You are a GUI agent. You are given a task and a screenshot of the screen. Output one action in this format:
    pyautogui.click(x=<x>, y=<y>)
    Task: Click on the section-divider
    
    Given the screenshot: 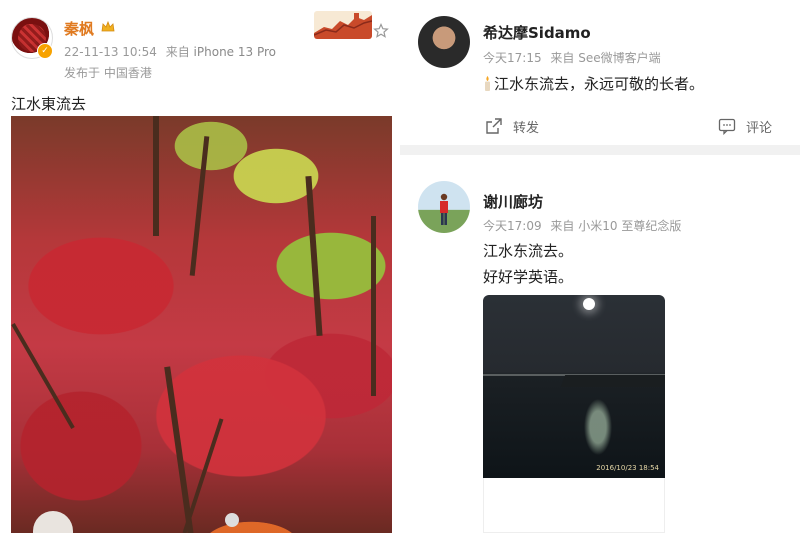 What is the action you would take?
    pyautogui.click(x=600, y=150)
    